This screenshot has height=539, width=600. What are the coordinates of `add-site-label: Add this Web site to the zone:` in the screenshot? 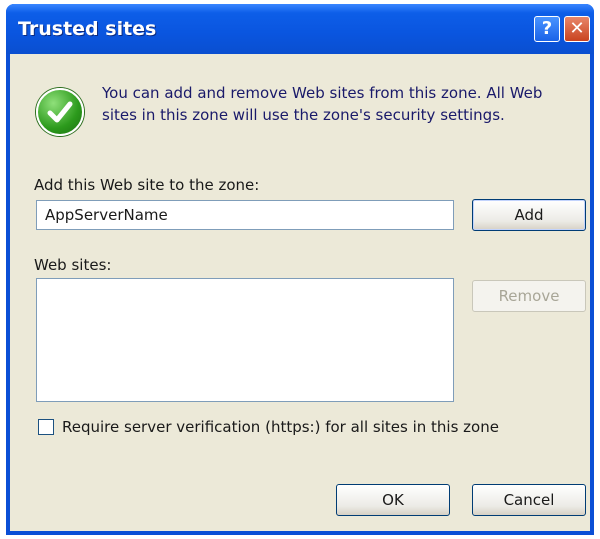 It's located at (147, 185).